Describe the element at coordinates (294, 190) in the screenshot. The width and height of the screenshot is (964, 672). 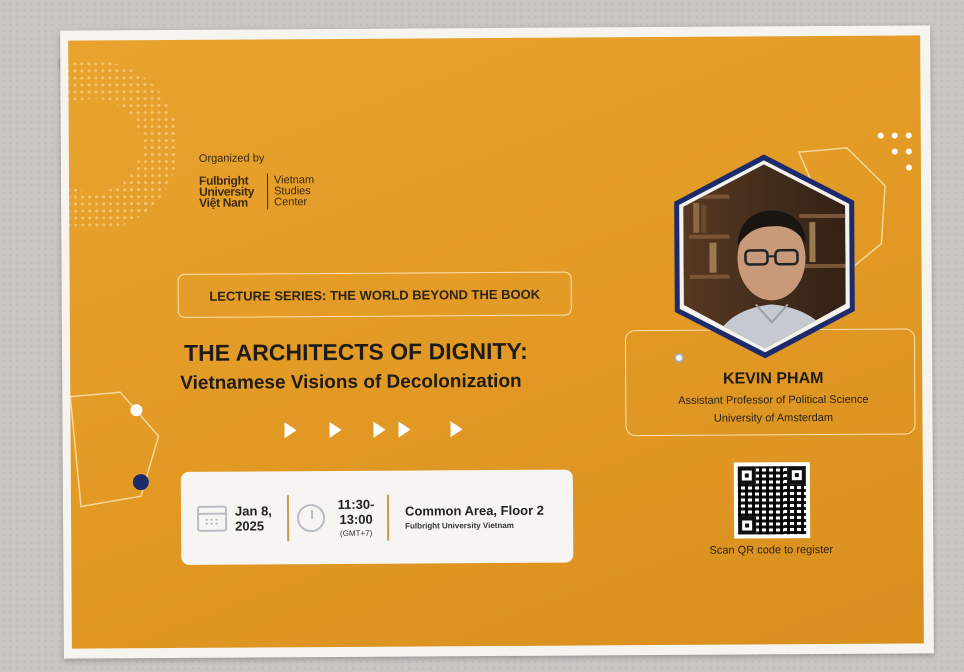
I see `vsc-logo: Vietnam Studies Center` at that location.